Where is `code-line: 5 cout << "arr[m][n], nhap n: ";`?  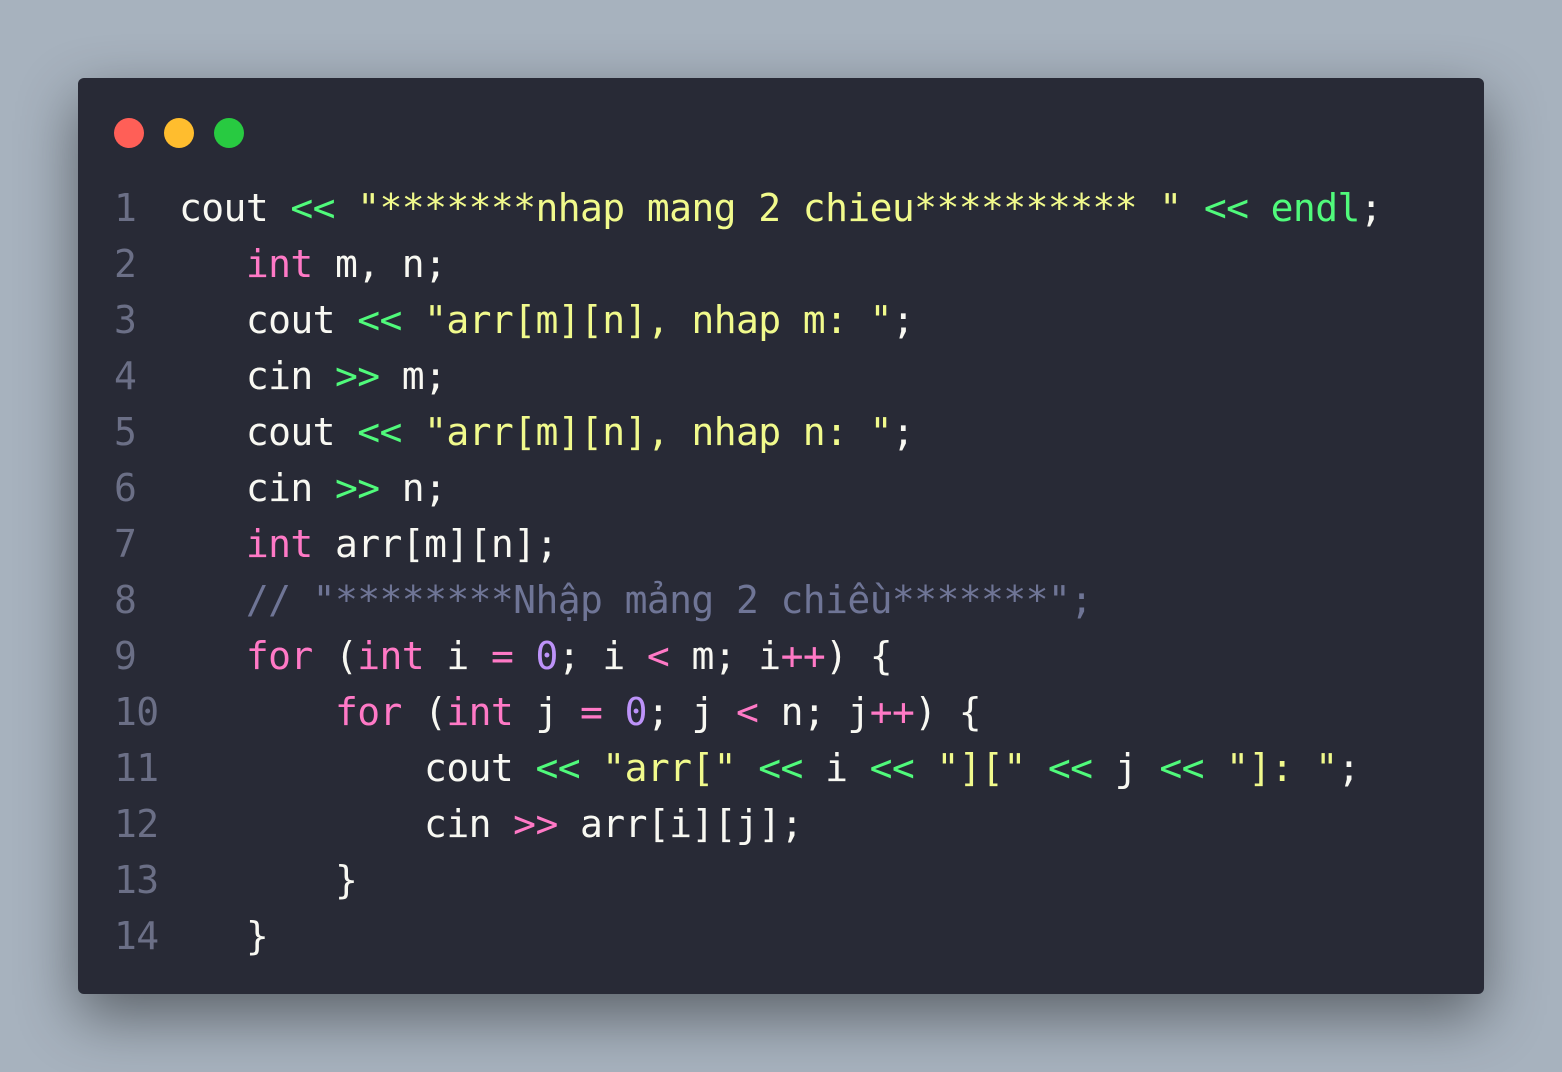 code-line: 5 cout << "arr[m][n], nhap n: "; is located at coordinates (781, 432).